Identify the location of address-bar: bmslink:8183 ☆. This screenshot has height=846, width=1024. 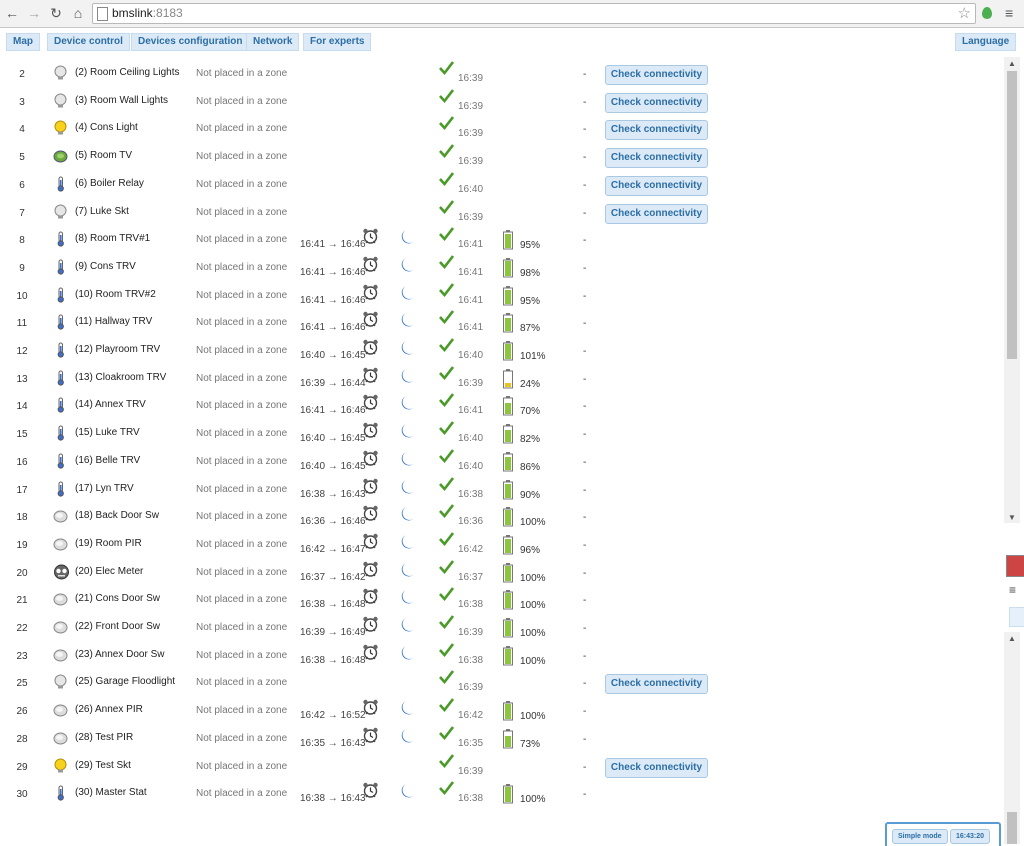
(534, 13).